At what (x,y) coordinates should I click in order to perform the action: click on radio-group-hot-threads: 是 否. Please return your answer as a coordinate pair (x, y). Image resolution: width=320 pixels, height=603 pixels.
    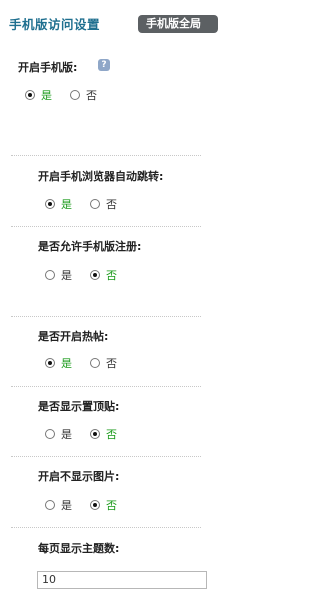
    Looking at the image, I should click on (90, 363).